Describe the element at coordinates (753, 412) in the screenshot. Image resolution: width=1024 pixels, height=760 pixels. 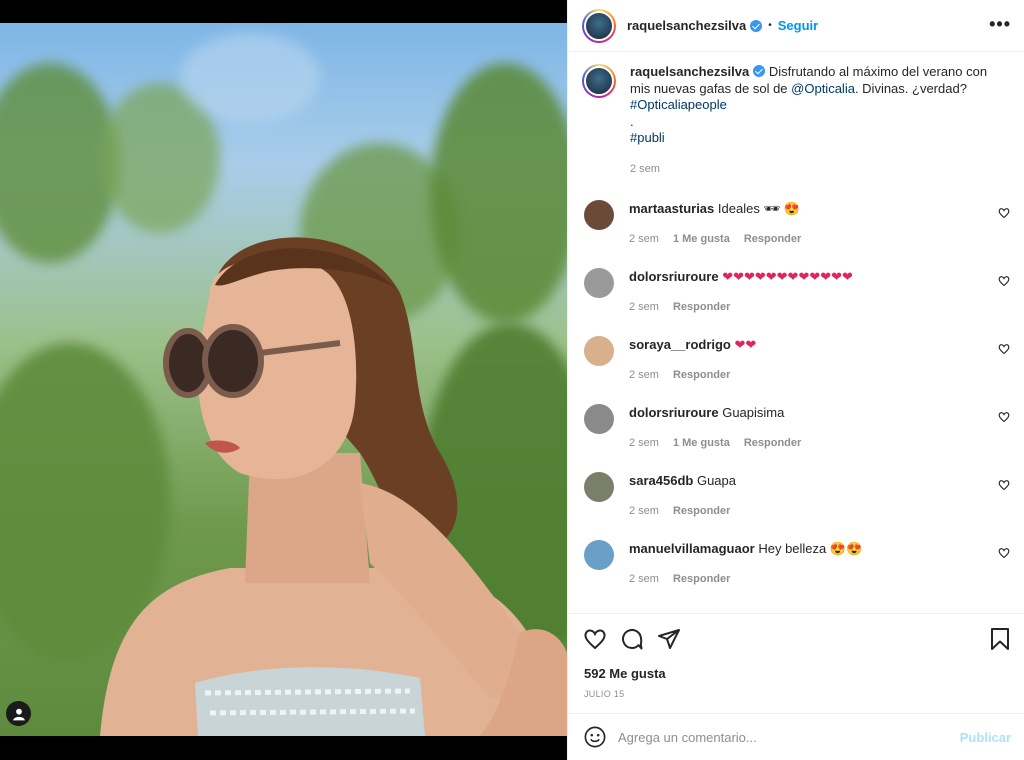
I see `comment-text: Guapisima` at that location.